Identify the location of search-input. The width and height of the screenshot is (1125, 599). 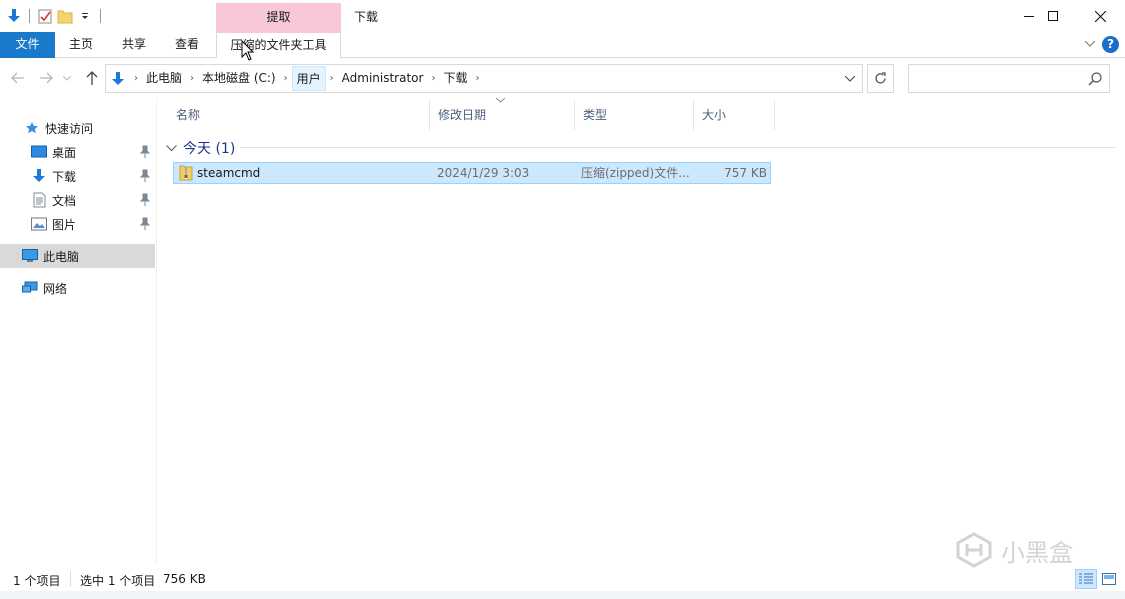
(1009, 78).